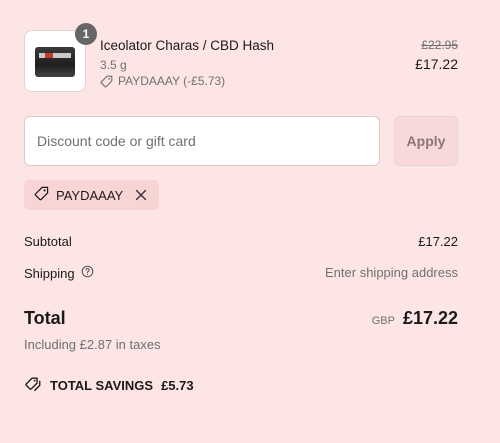  Describe the element at coordinates (426, 141) in the screenshot. I see `apply-button: Apply` at that location.